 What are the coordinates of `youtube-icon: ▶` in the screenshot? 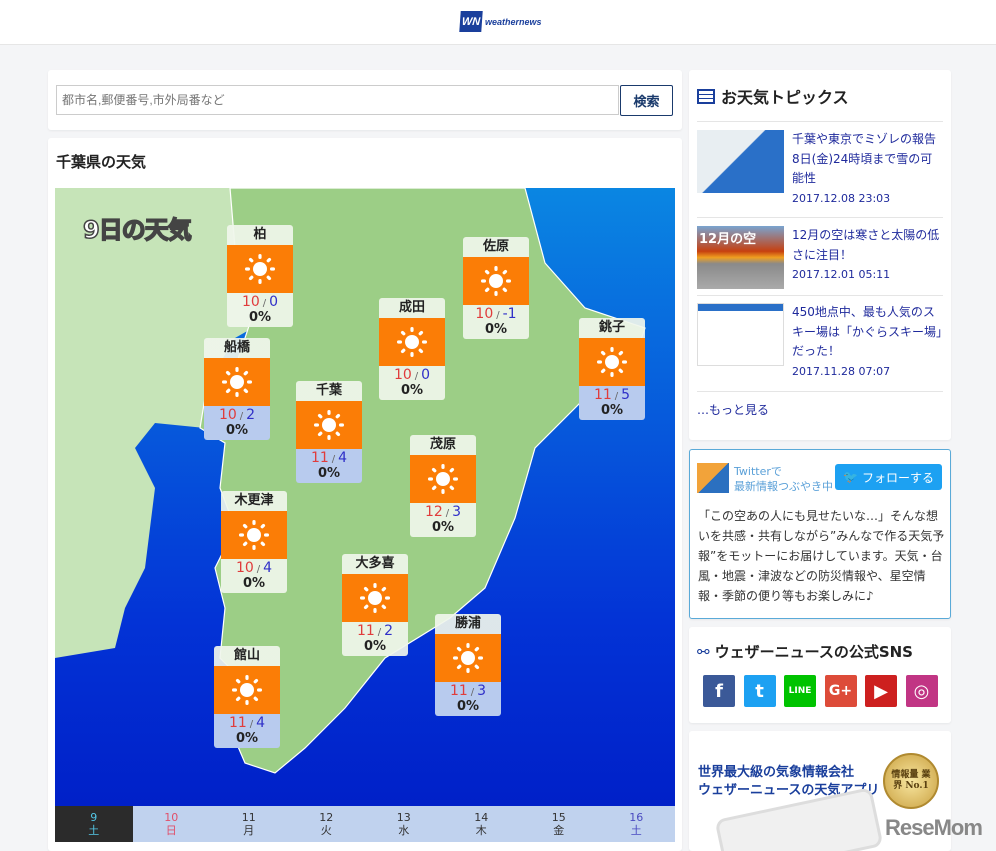 It's located at (881, 691).